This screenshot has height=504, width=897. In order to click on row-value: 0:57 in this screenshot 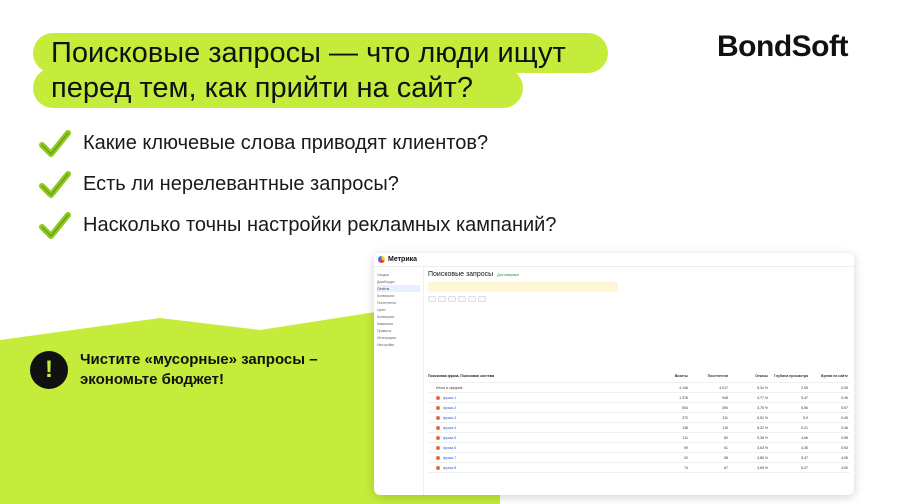, I will do `click(844, 407)`.